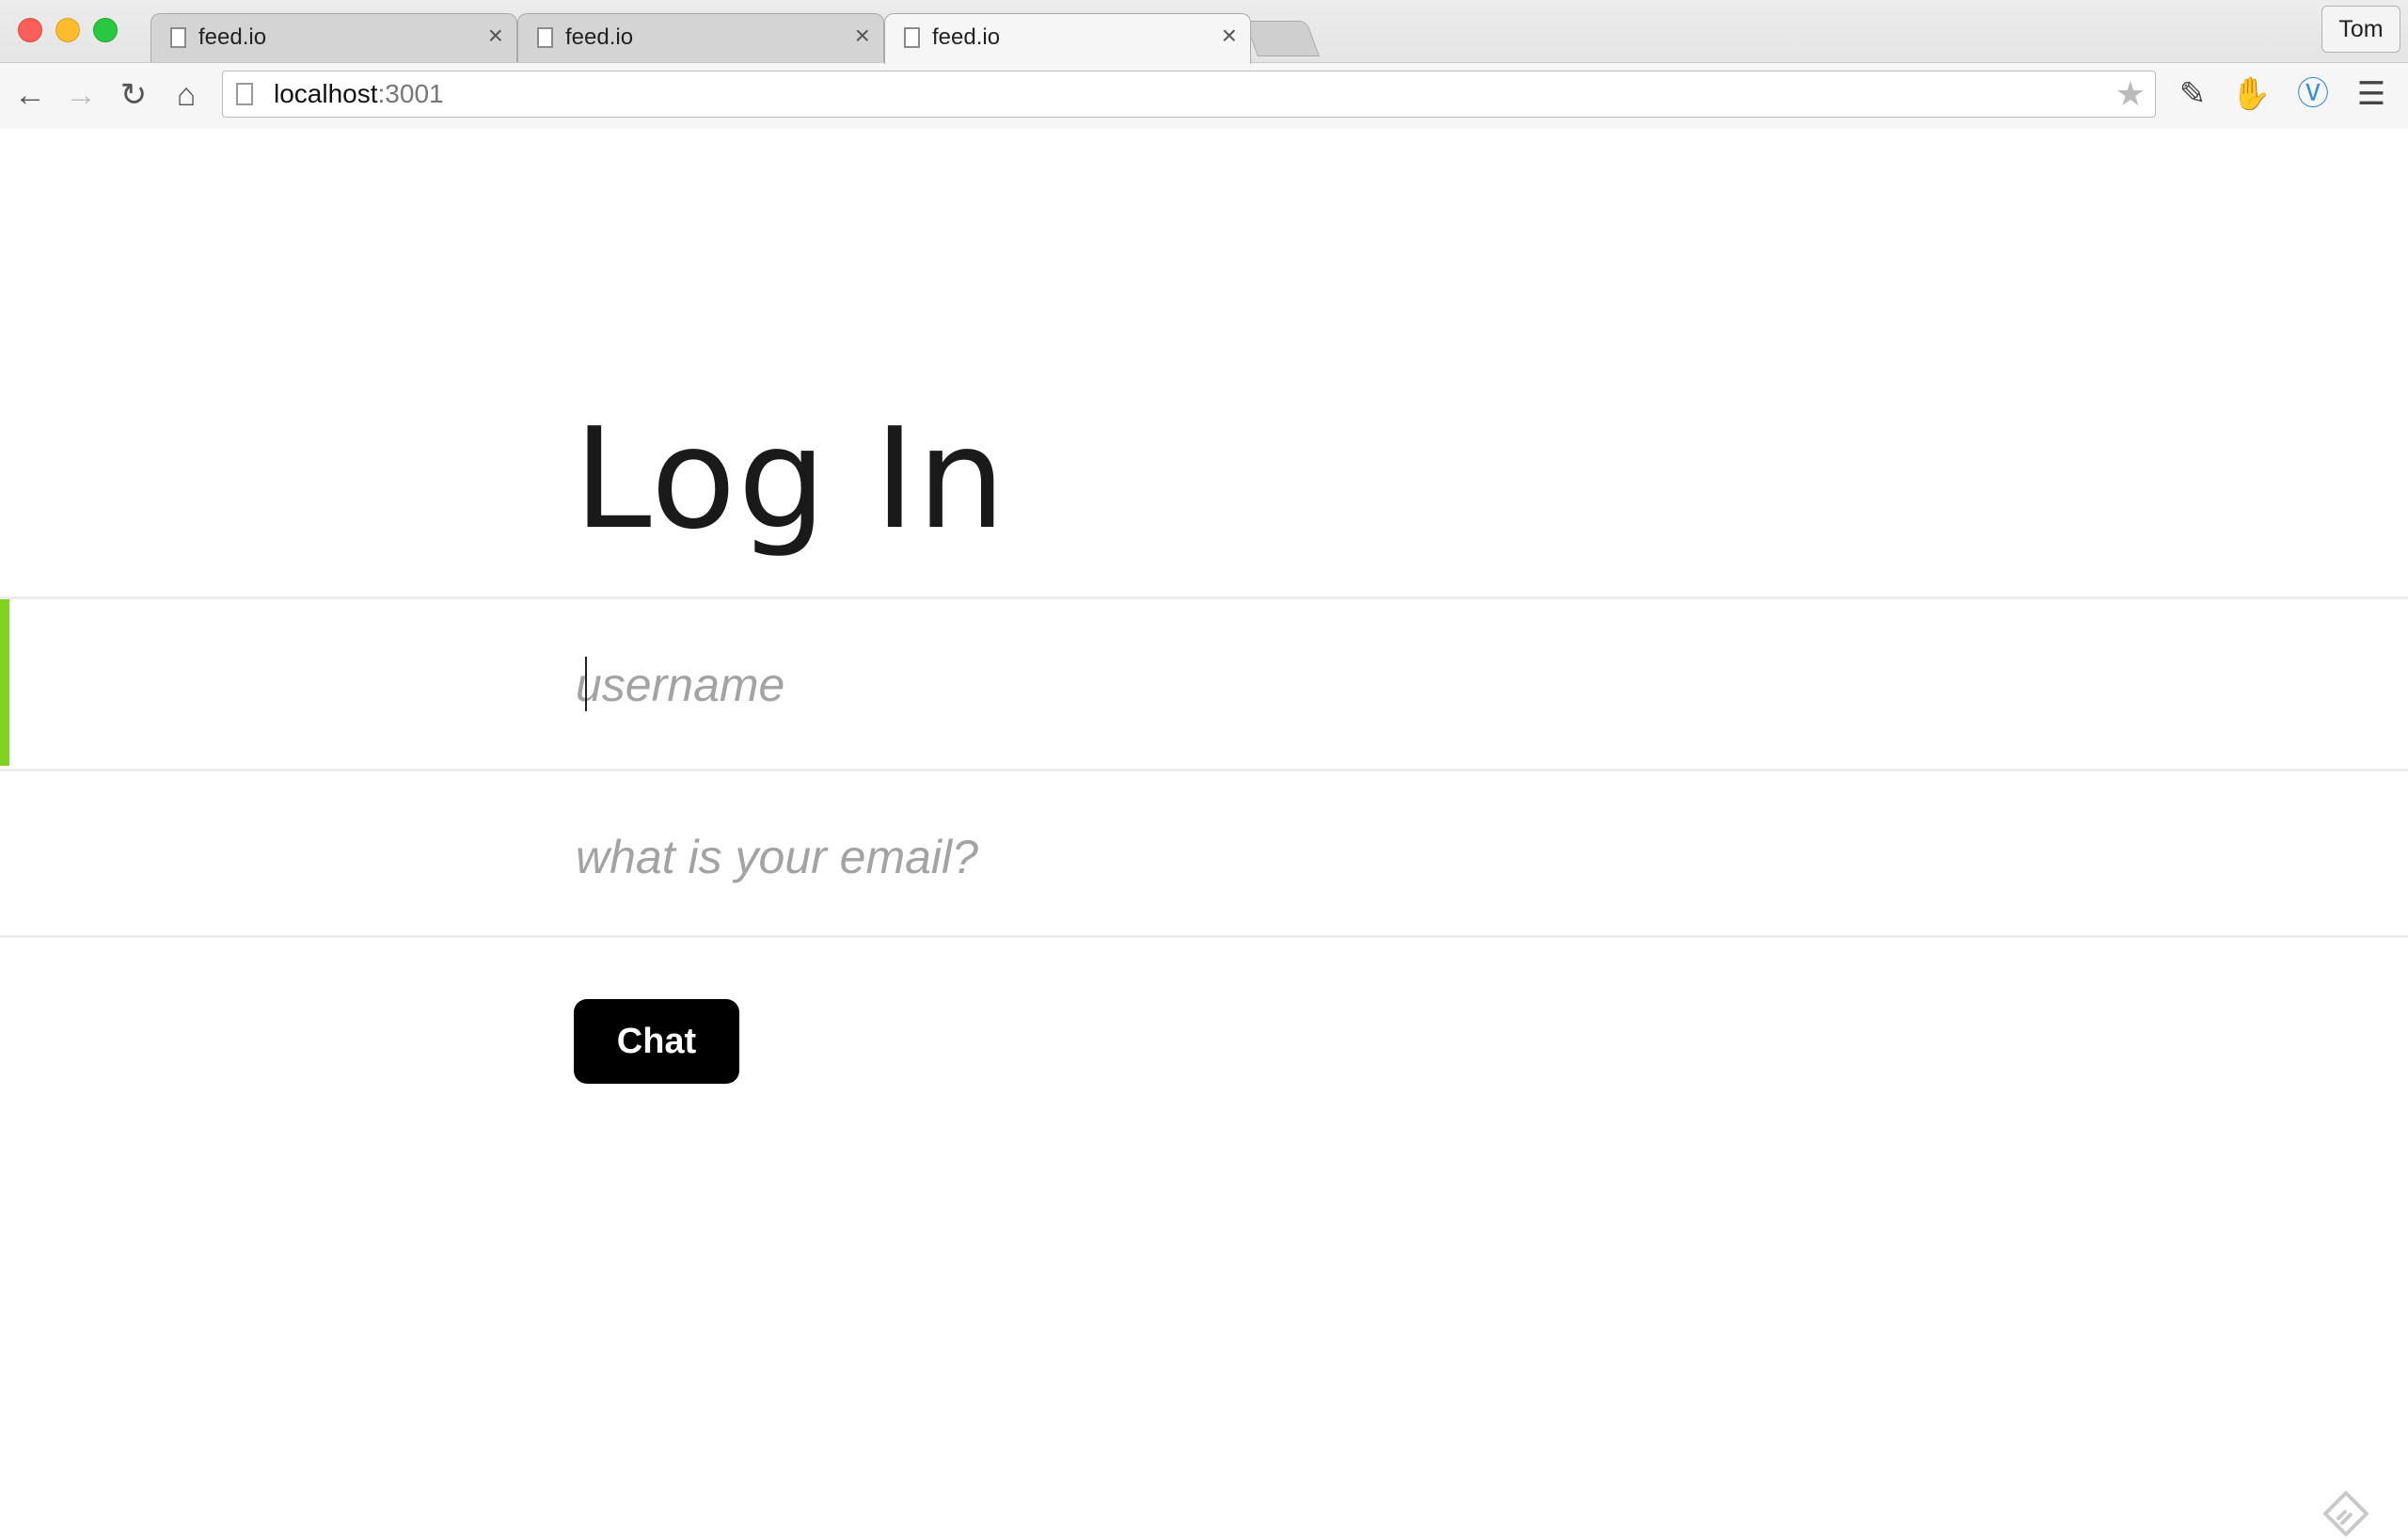  I want to click on tab-strip: feed.io × feed.io × feed.io × Tom, so click(1204, 32).